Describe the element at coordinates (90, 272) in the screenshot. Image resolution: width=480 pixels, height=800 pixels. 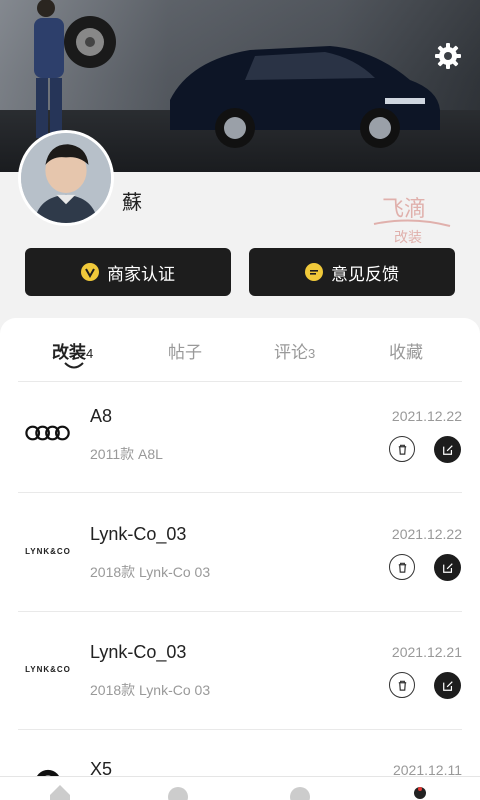
I see `v-badge-icon` at that location.